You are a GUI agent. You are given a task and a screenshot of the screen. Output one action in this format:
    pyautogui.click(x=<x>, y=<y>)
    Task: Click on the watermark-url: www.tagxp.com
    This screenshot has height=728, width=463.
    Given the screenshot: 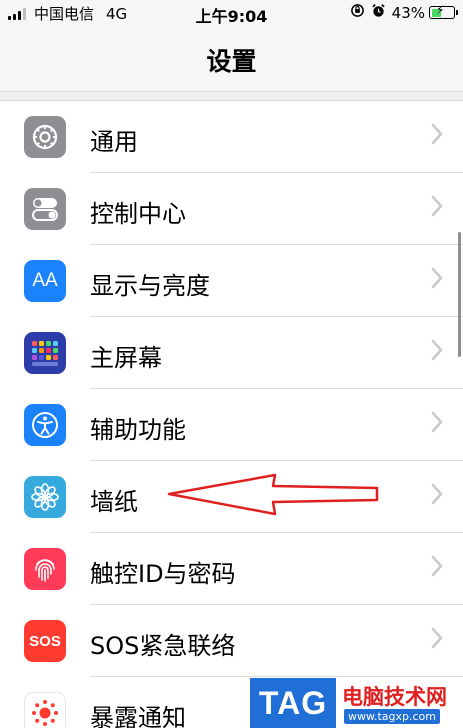 What is the action you would take?
    pyautogui.click(x=392, y=716)
    